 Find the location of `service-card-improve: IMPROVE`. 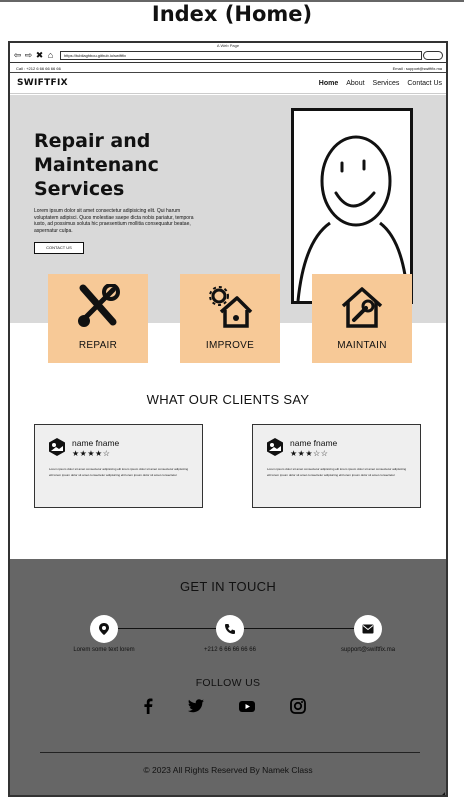

service-card-improve: IMPROVE is located at coordinates (230, 318).